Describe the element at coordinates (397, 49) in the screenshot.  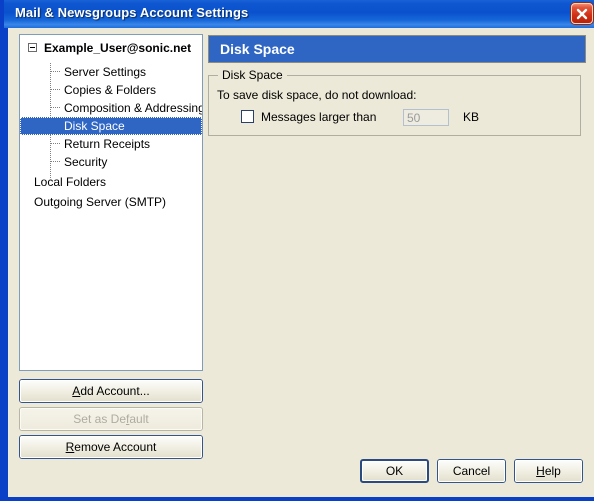
I see `panel-header: Disk Space` at that location.